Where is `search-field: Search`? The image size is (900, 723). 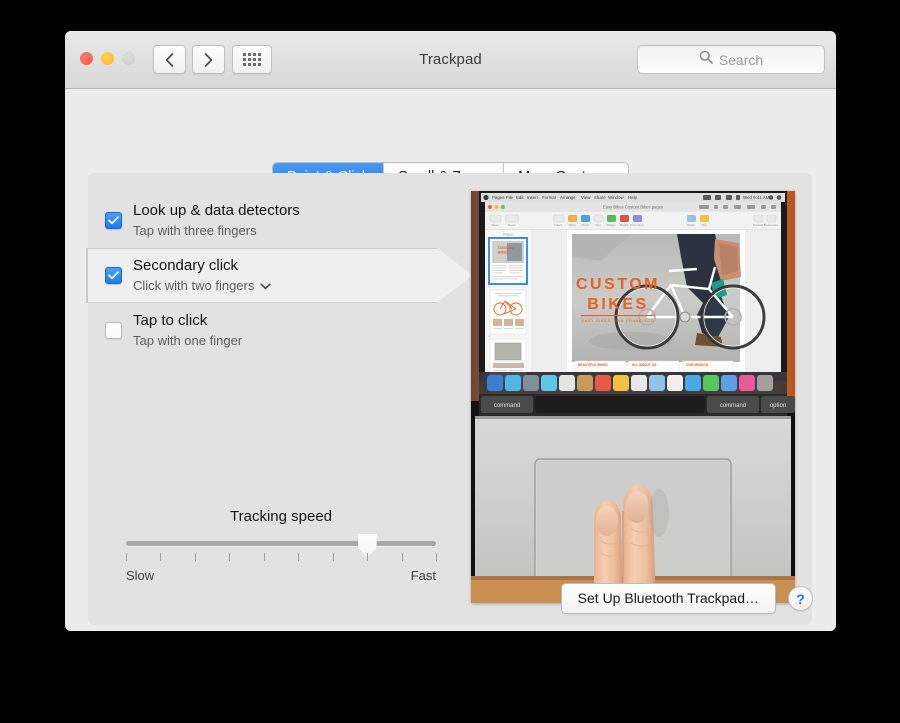 search-field: Search is located at coordinates (731, 59).